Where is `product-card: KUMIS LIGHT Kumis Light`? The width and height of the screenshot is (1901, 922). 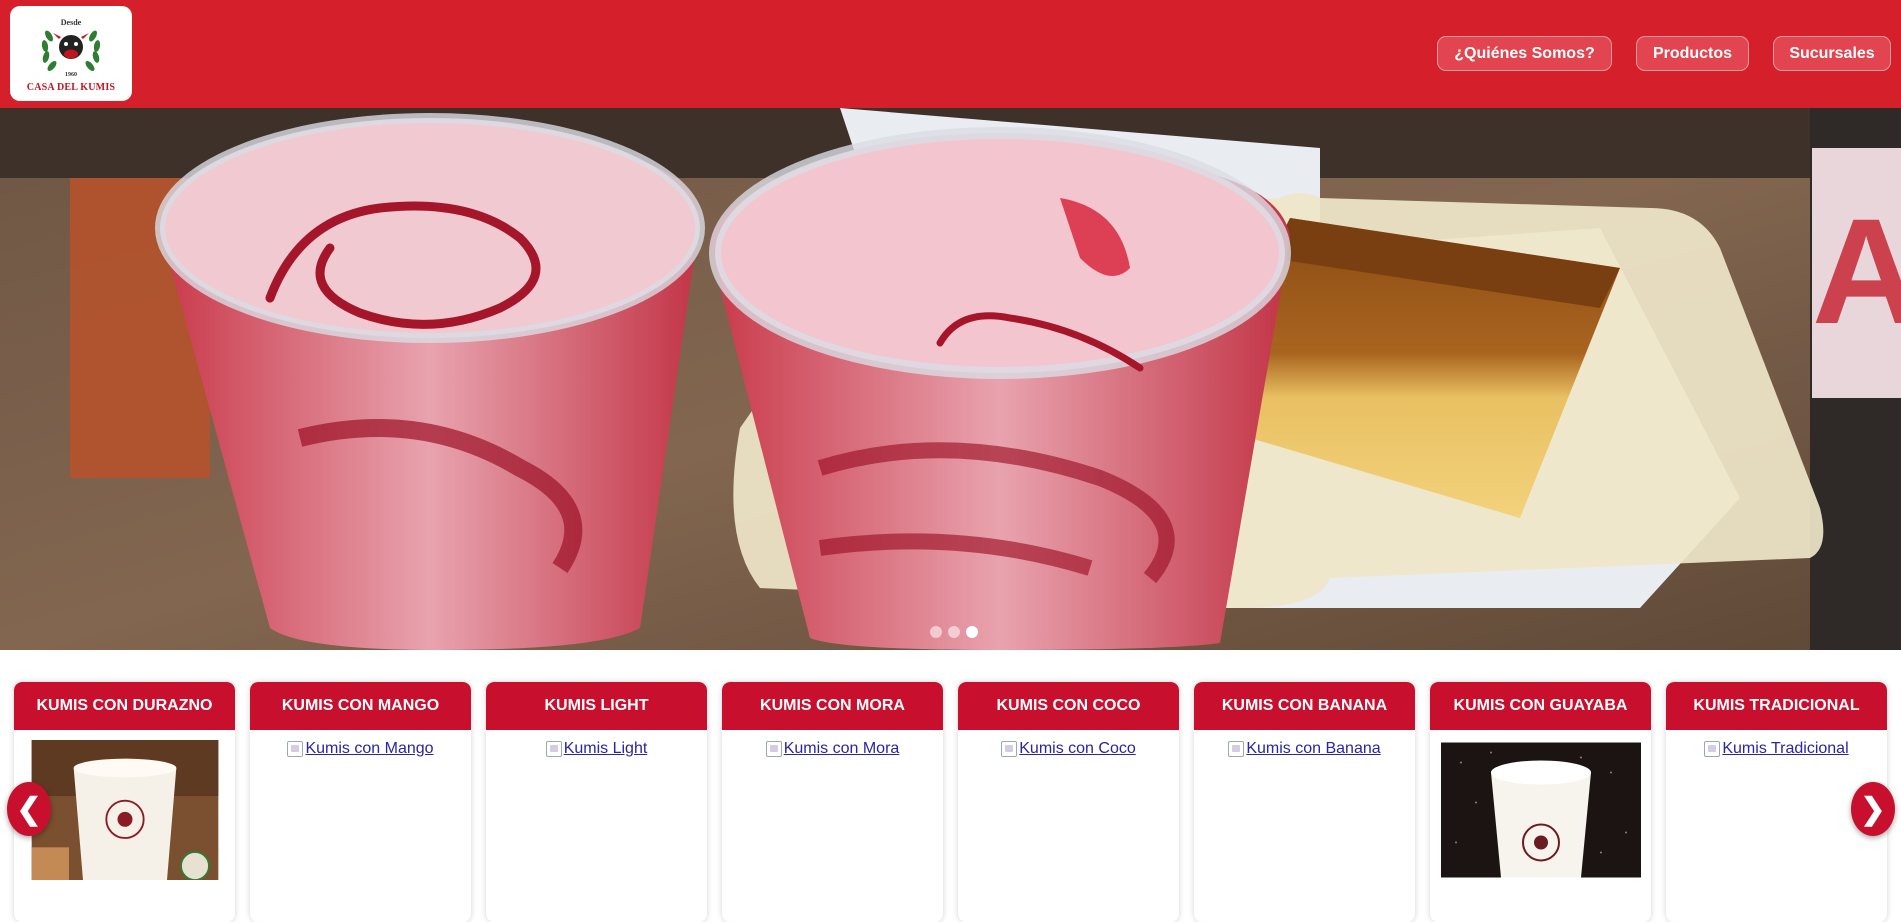
product-card: KUMIS LIGHT Kumis Light is located at coordinates (596, 802).